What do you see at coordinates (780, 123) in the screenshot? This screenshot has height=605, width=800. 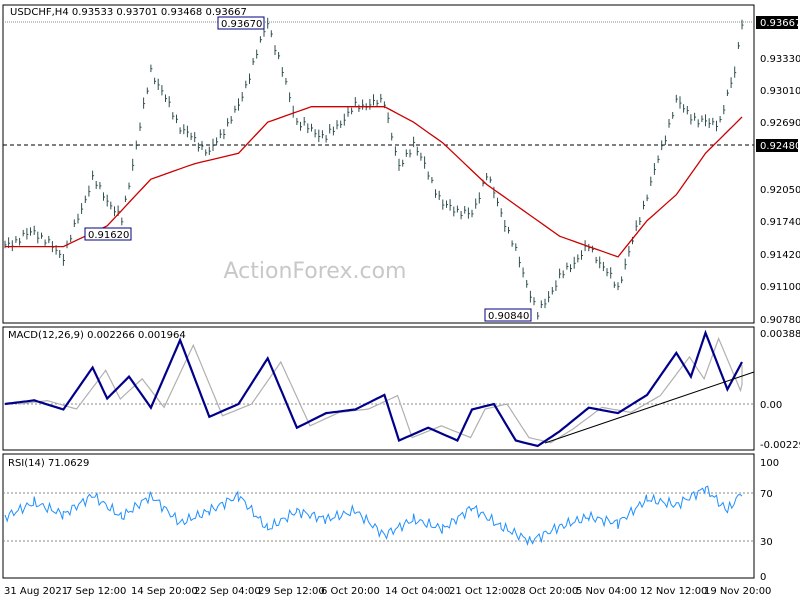 I see `price-tick: 0.92690` at bounding box center [780, 123].